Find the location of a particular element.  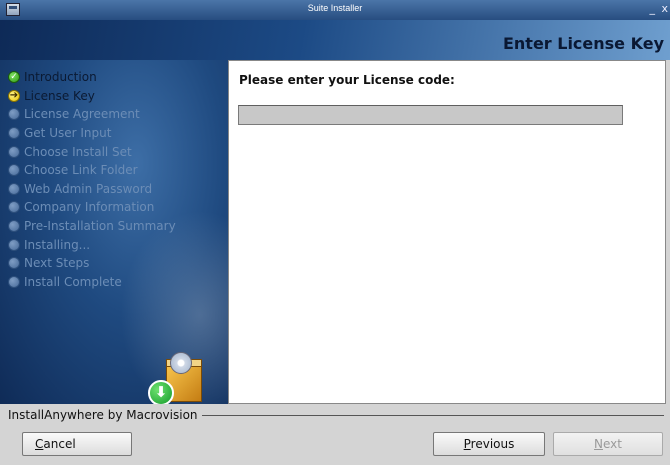

step-label: Choose Install Set is located at coordinates (78, 151).